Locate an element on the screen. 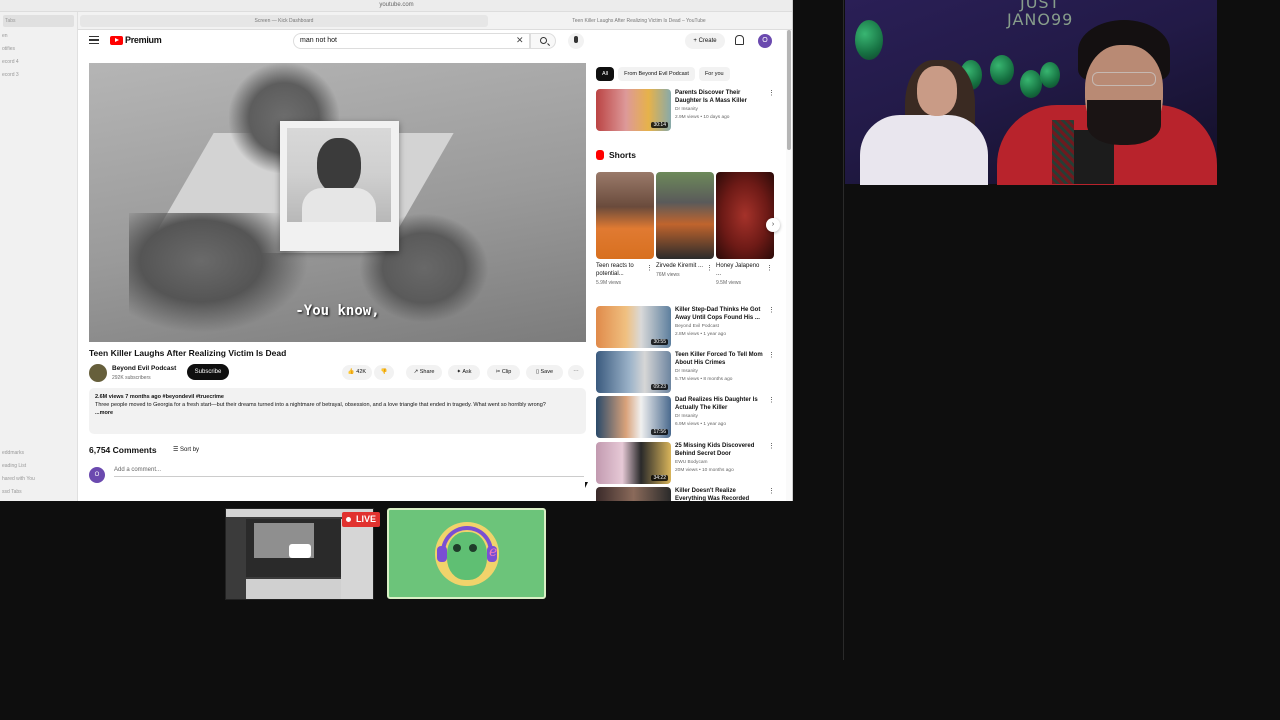 Image resolution: width=1280 pixels, height=720 pixels. shorts-icon is located at coordinates (600, 155).